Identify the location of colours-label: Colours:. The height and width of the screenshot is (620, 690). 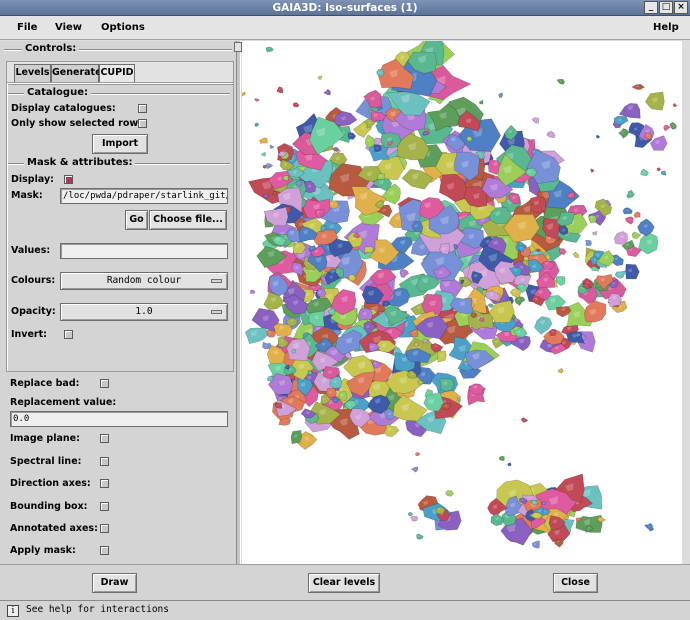
(33, 280).